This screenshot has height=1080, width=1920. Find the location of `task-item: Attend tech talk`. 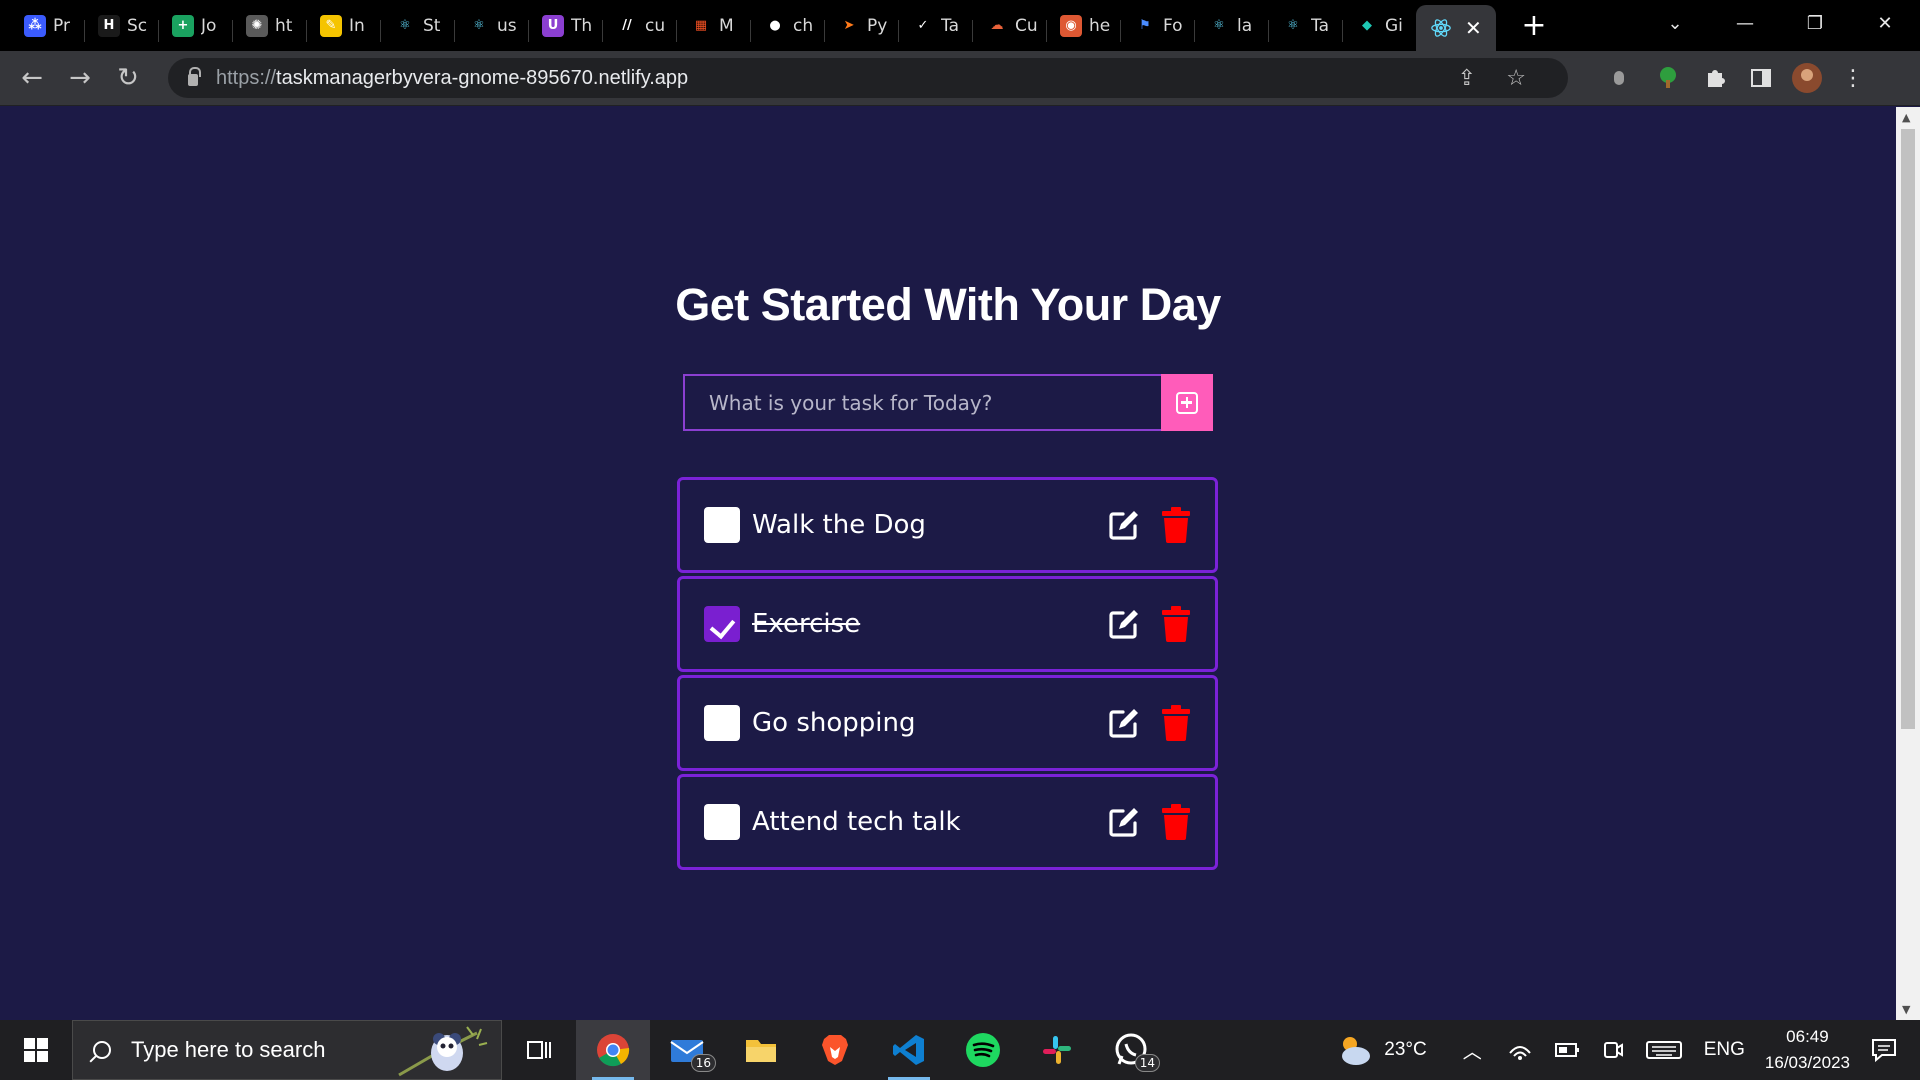

task-item: Attend tech talk is located at coordinates (947, 822).